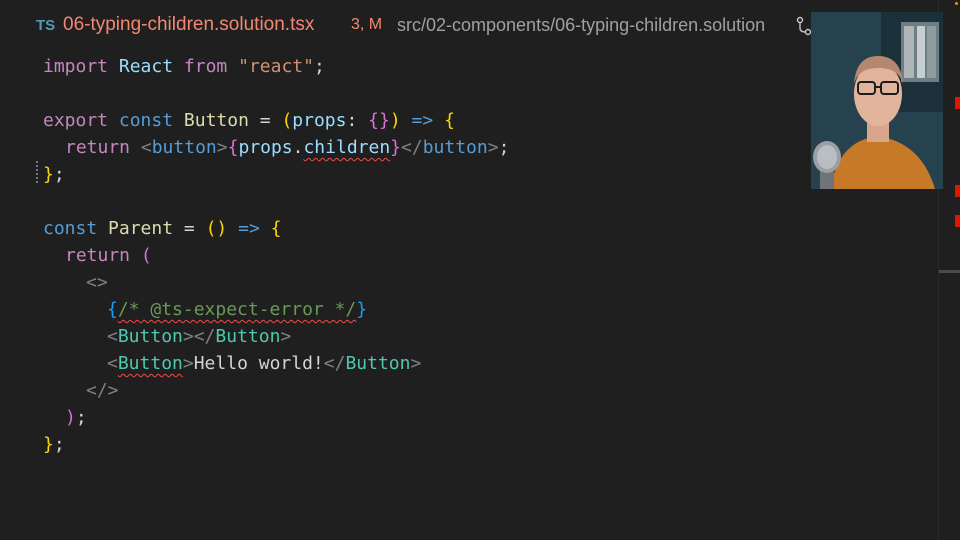  Describe the element at coordinates (38, 172) in the screenshot. I see `modified-line-gutter-marker` at that location.